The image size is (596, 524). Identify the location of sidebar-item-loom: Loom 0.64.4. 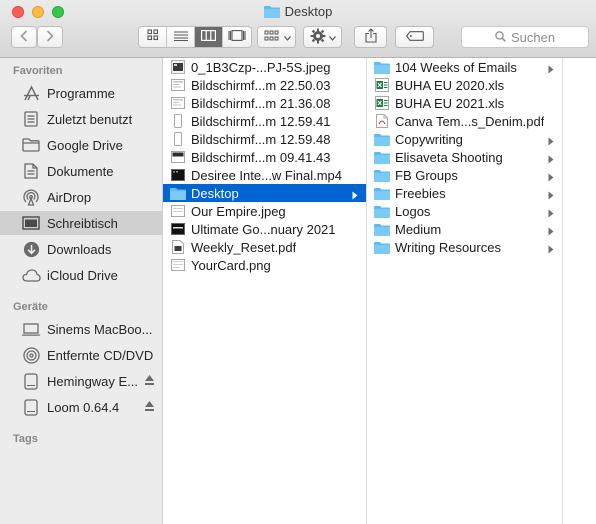
(81, 407).